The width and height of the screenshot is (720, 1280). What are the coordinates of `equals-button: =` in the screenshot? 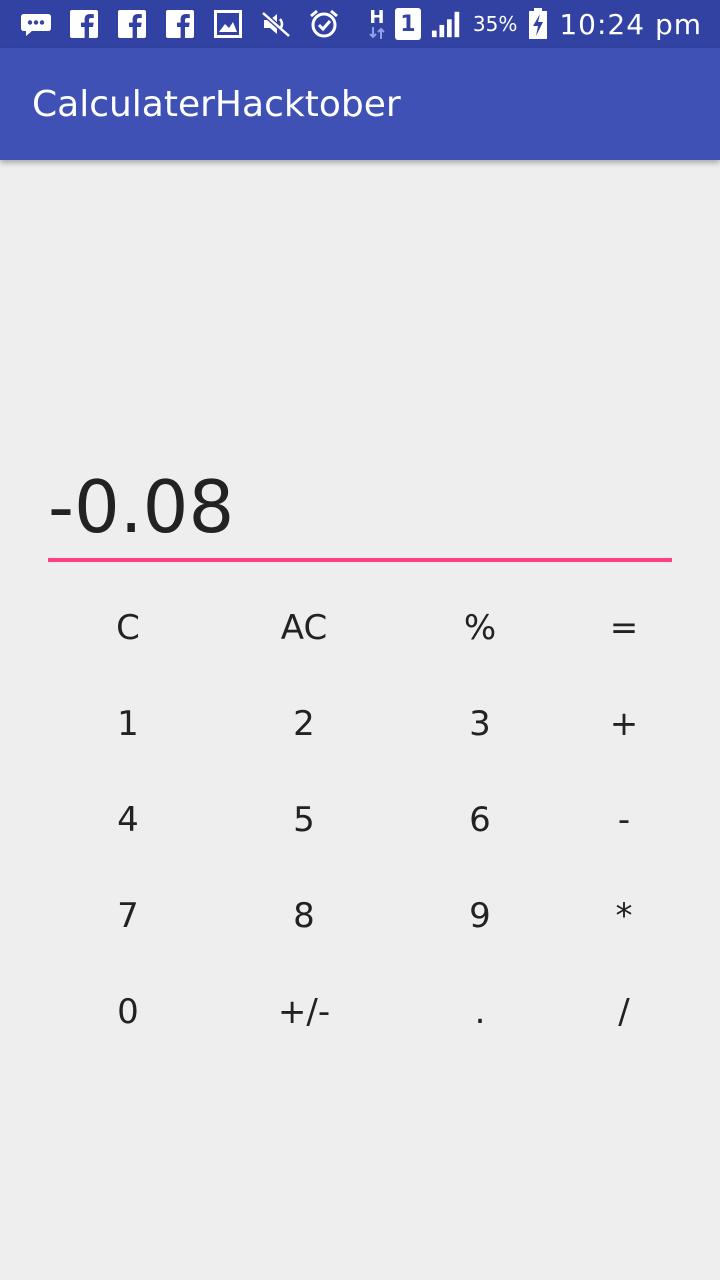 It's located at (624, 628).